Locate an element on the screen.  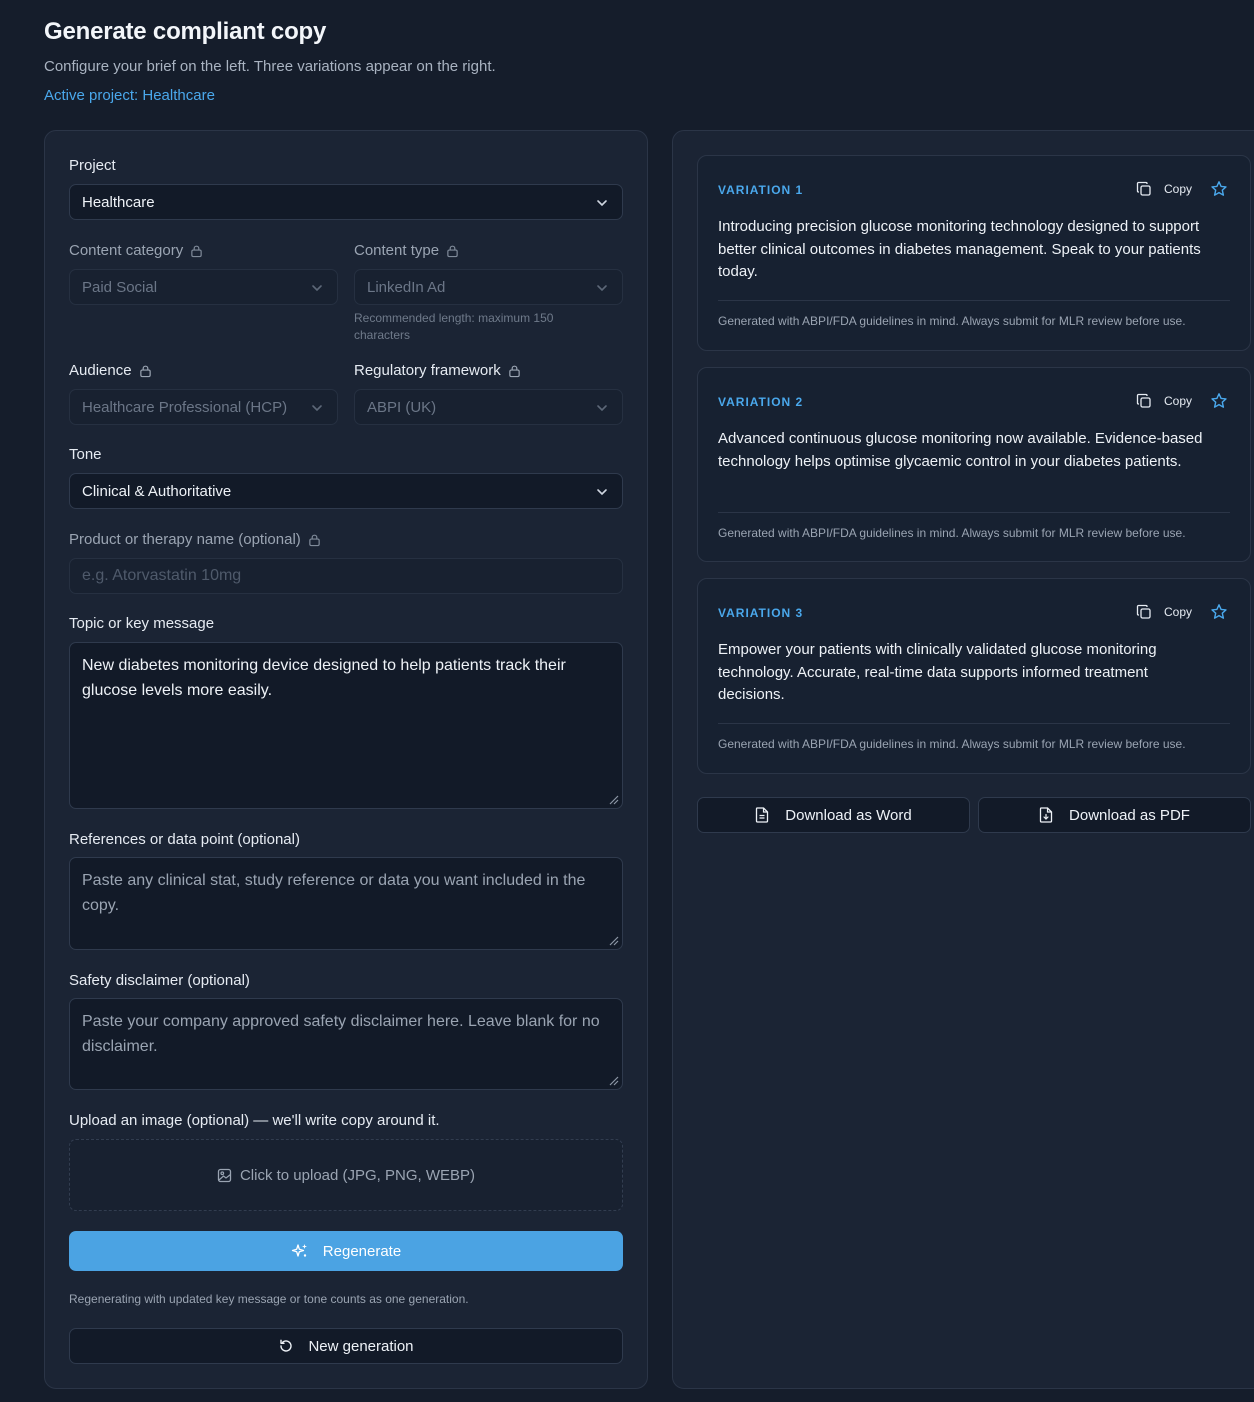
variation-title: VARIATION 1 is located at coordinates (761, 190).